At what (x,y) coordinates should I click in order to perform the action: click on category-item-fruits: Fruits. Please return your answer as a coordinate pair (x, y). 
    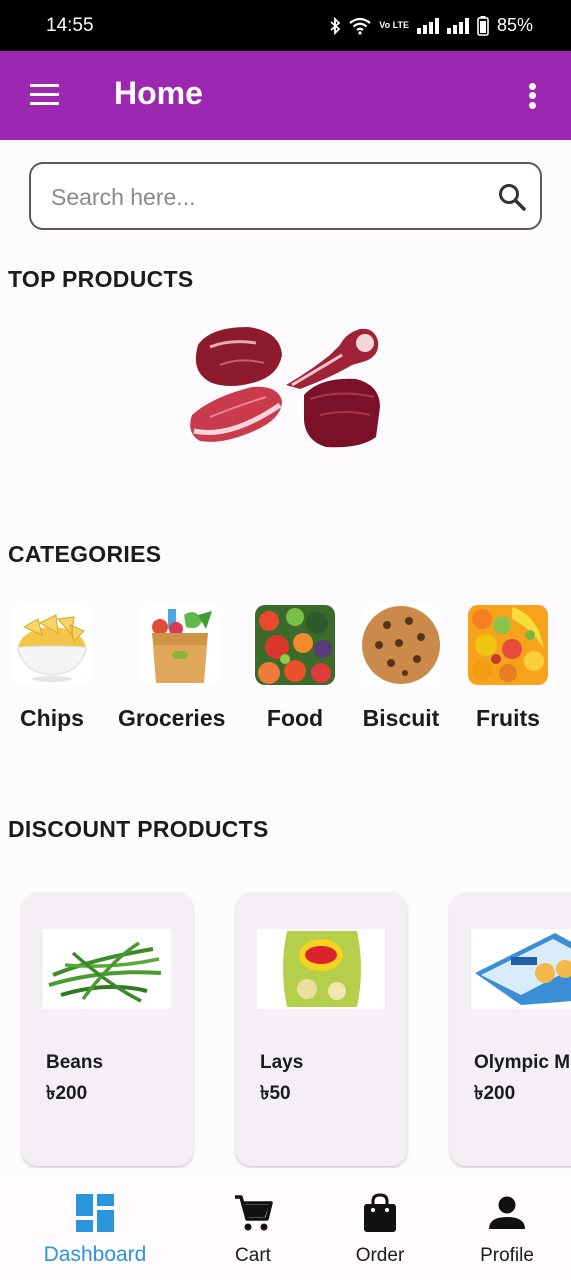
    Looking at the image, I should click on (508, 668).